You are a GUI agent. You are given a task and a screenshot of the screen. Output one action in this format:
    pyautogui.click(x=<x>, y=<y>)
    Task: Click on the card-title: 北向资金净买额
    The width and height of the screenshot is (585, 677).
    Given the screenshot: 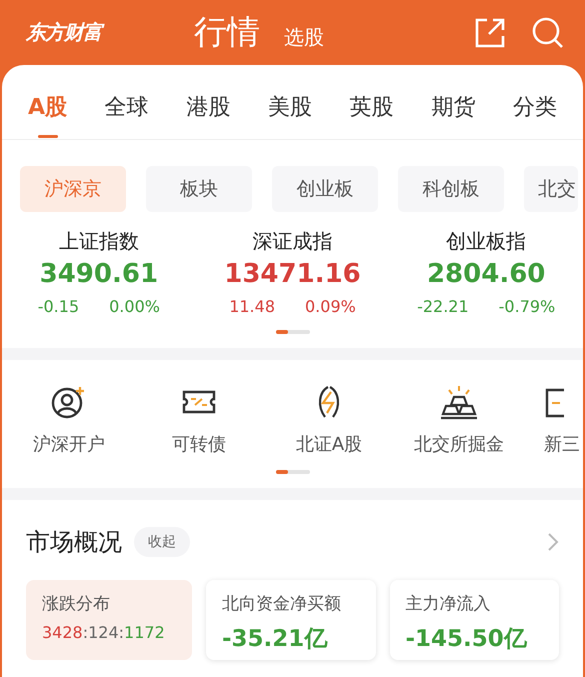 What is the action you would take?
    pyautogui.click(x=282, y=604)
    